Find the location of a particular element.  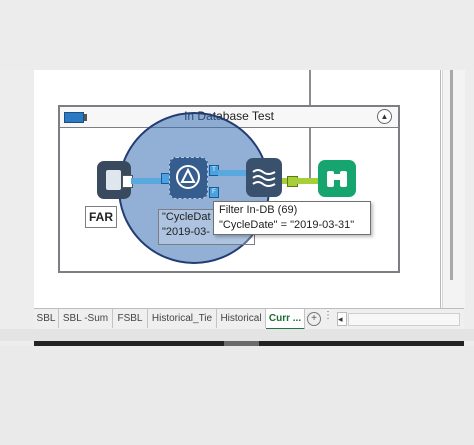

data-stream-out-tool is located at coordinates (264, 177).